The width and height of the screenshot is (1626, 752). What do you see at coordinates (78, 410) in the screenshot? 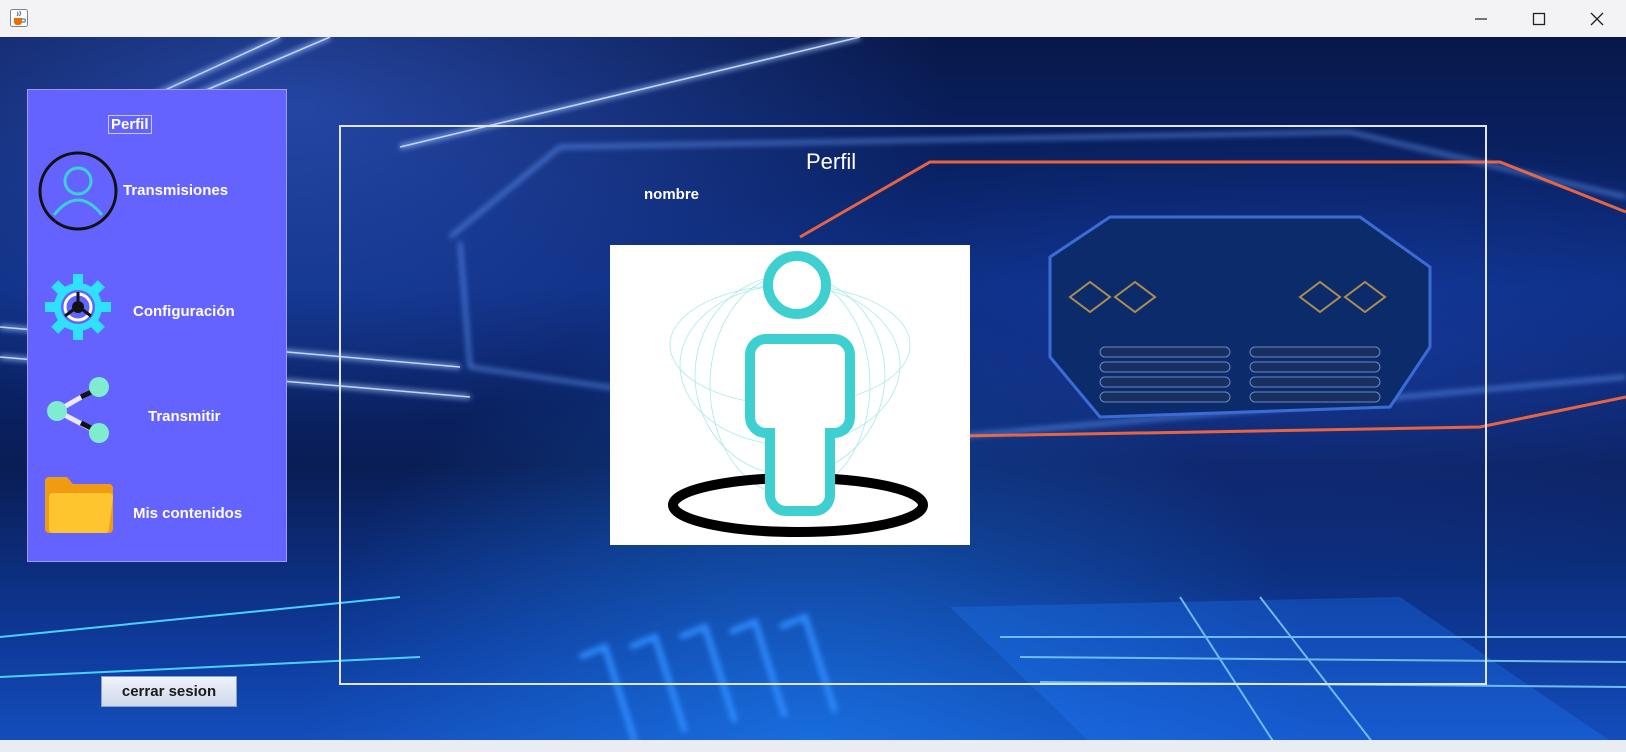
I see `share-icon` at bounding box center [78, 410].